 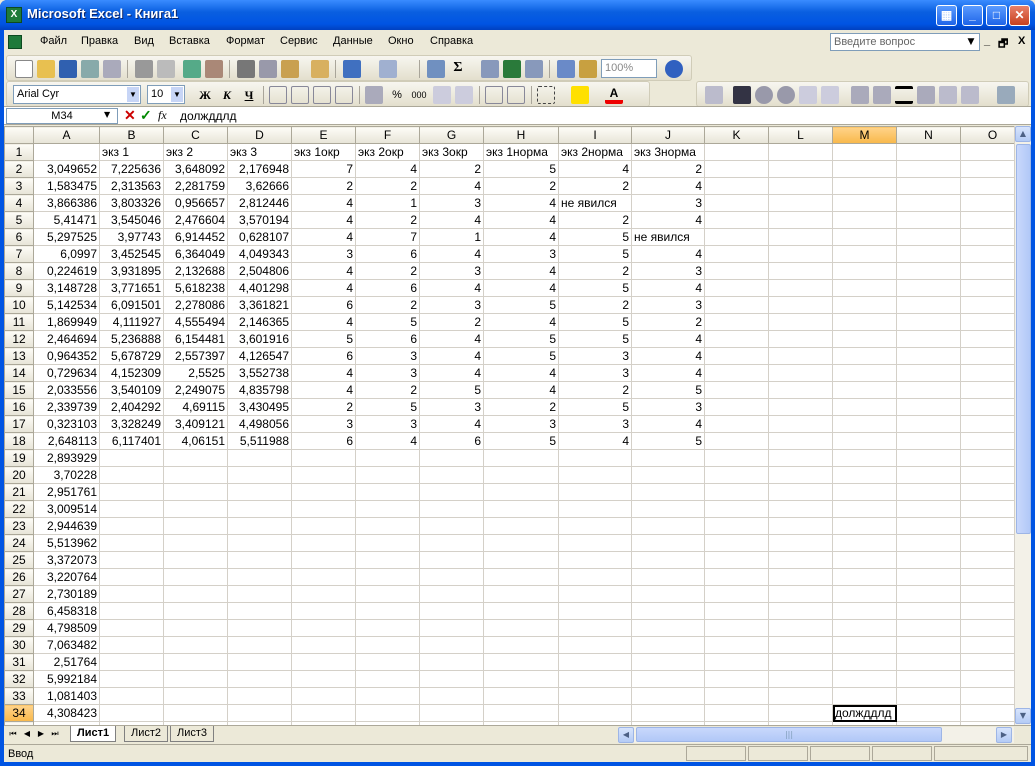 What do you see at coordinates (401, 41) in the screenshot?
I see `menu-window: Окно` at bounding box center [401, 41].